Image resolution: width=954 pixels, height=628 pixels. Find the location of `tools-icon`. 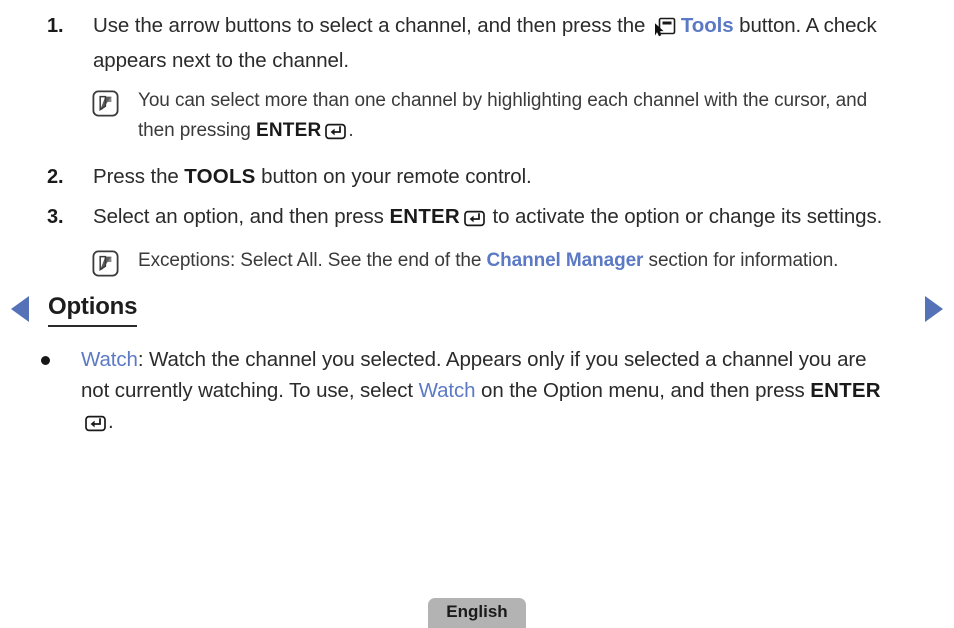

tools-icon is located at coordinates (665, 31).